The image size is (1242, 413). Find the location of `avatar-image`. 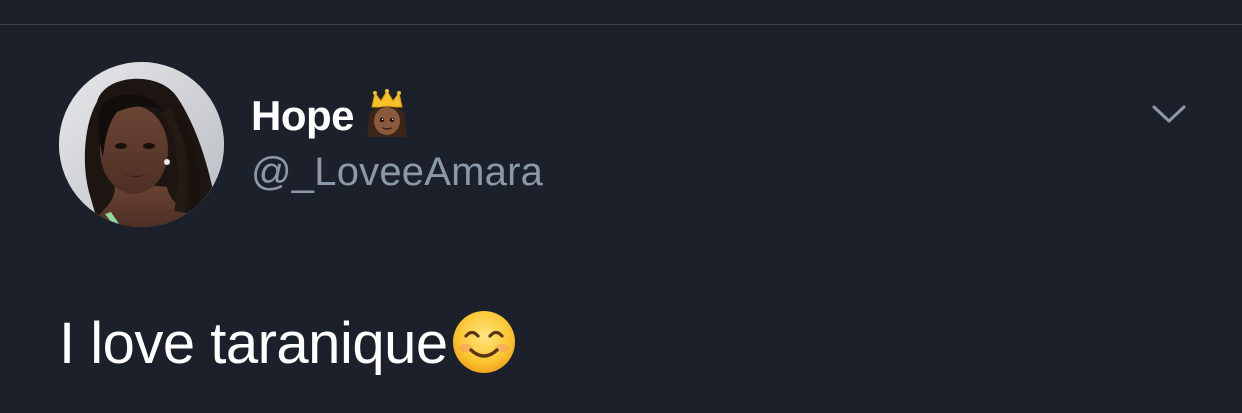

avatar-image is located at coordinates (141, 144).